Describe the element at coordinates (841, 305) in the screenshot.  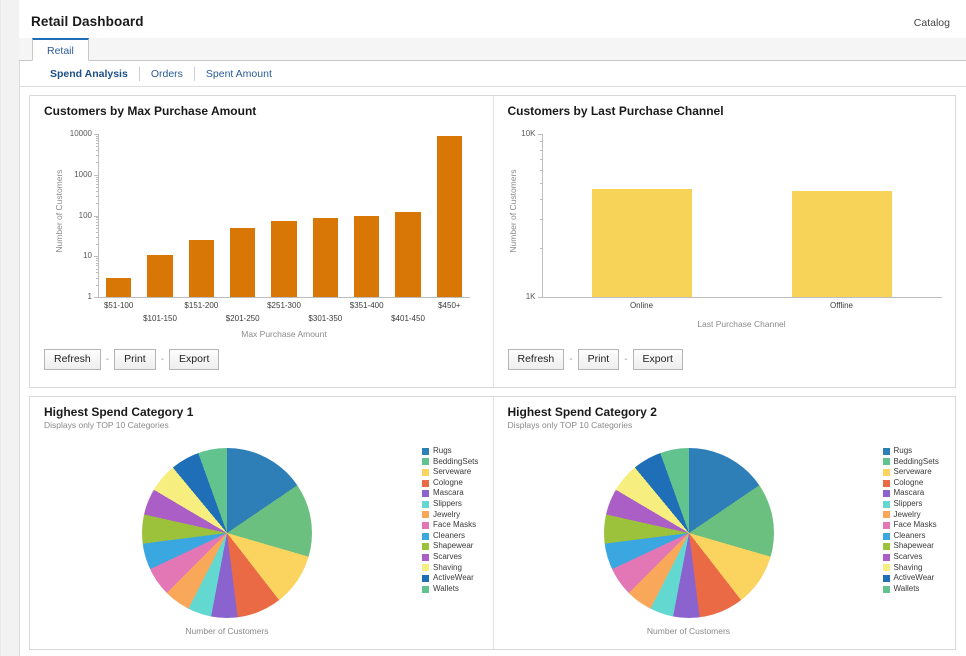
I see `x-tick-label: Offline` at that location.